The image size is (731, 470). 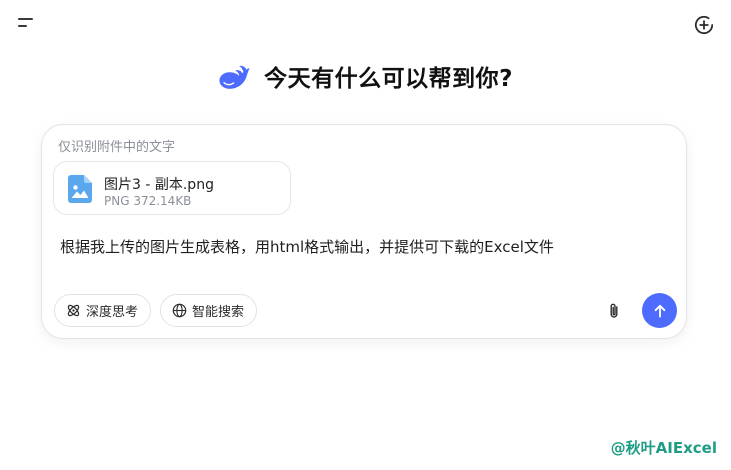 What do you see at coordinates (148, 201) in the screenshot?
I see `attachment-meta: PNG 372.14KB` at bounding box center [148, 201].